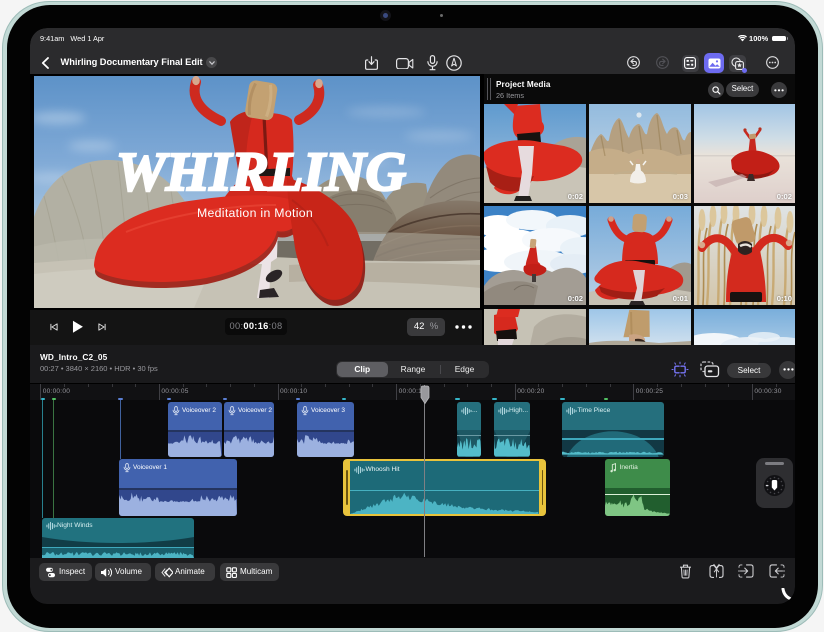 This screenshot has width=824, height=632. I want to click on svg-text: WHIRLING, so click(261, 171).